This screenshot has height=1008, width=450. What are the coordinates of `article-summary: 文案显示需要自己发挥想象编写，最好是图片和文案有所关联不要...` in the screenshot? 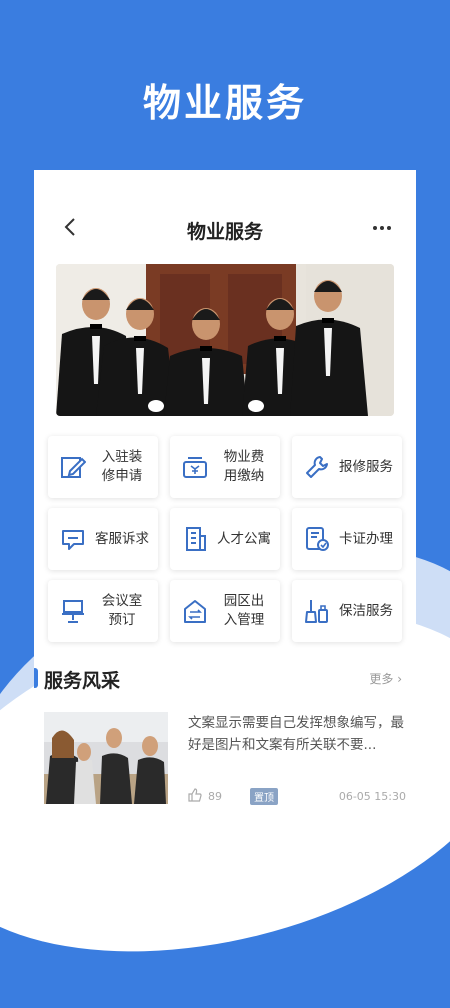 It's located at (296, 734).